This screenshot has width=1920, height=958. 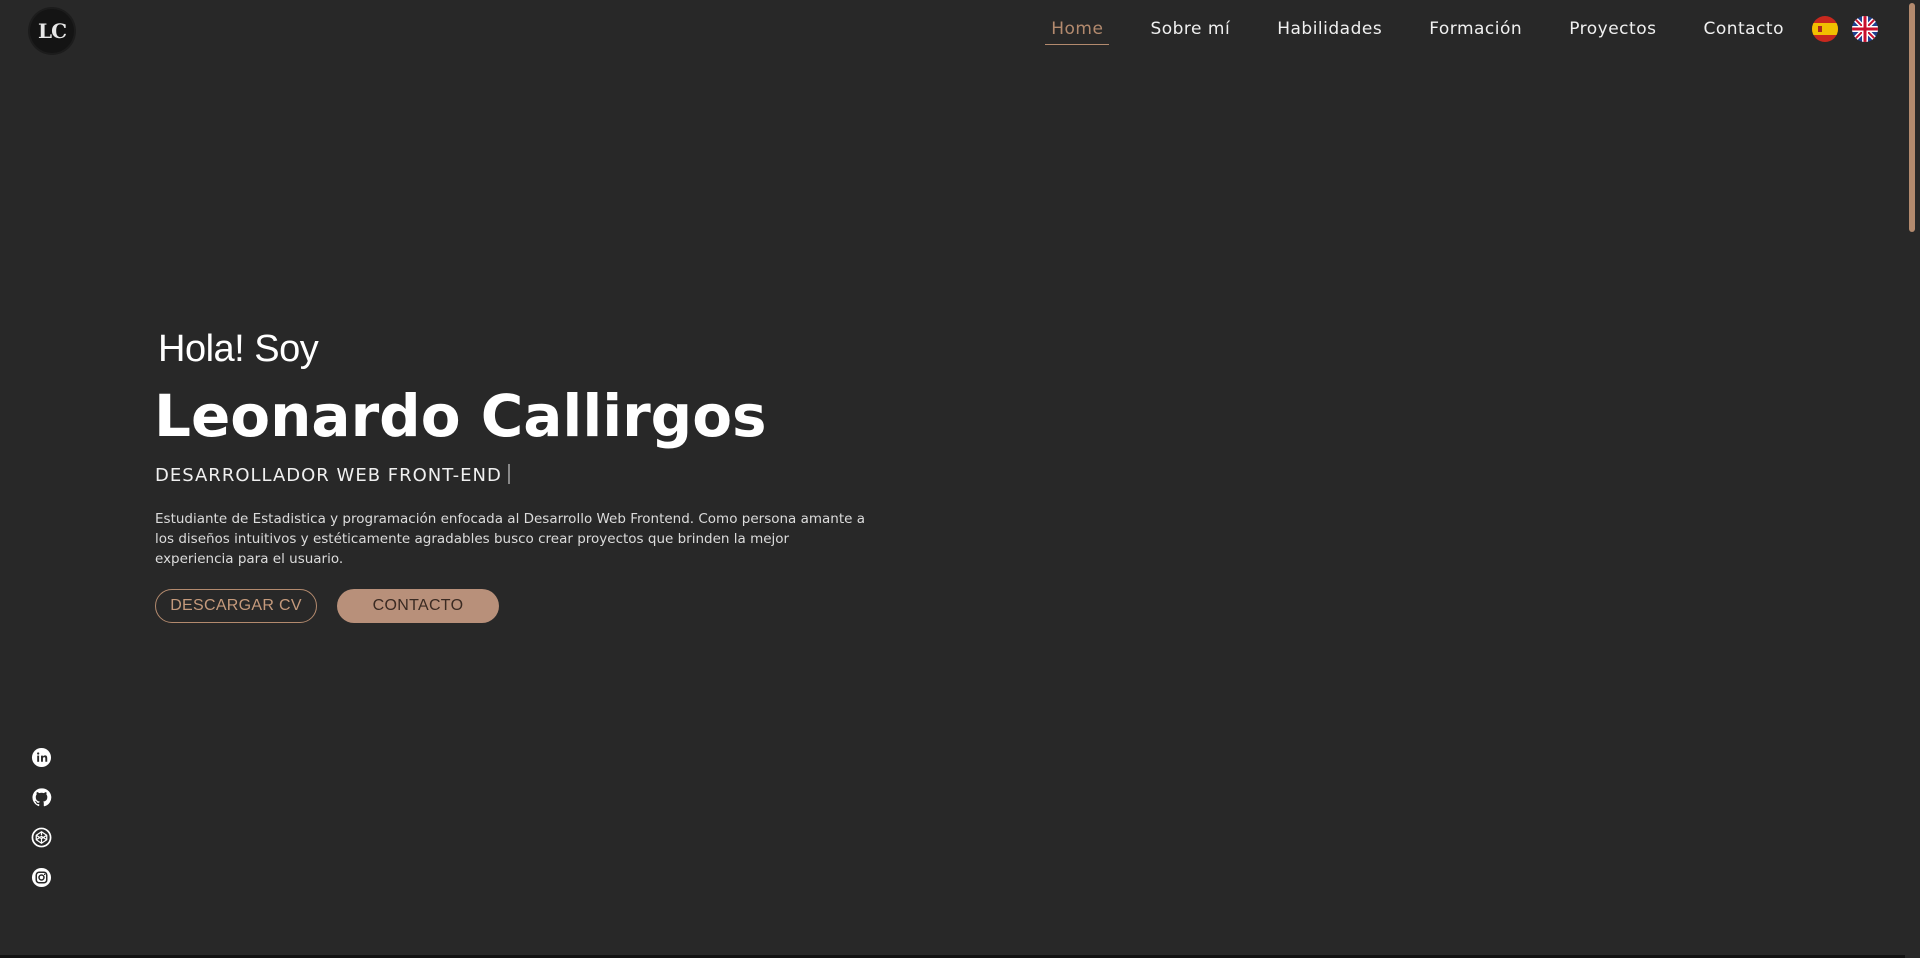 I want to click on hero-role-text: DESARROLLADOR WEB FRONT-END, so click(x=328, y=475).